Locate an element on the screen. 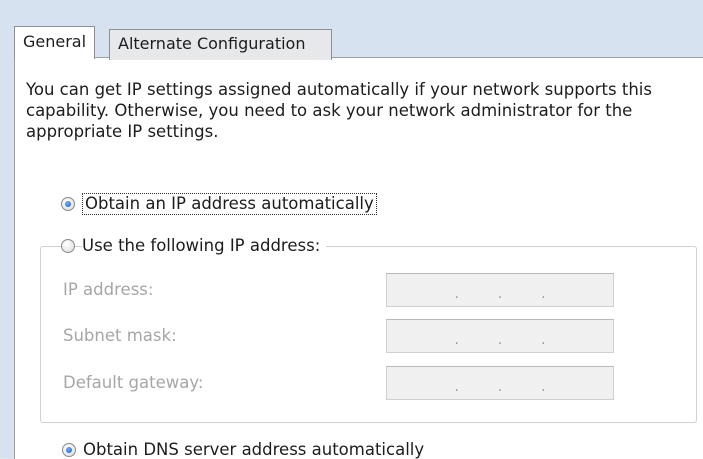  ip-address-input: . . . is located at coordinates (500, 290).